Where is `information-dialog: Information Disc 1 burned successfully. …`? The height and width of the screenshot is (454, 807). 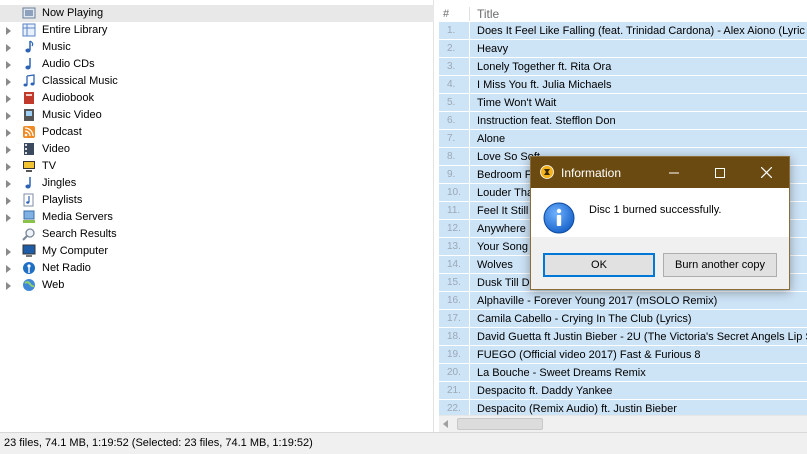
information-dialog: Information Disc 1 burned successfully. … is located at coordinates (660, 223).